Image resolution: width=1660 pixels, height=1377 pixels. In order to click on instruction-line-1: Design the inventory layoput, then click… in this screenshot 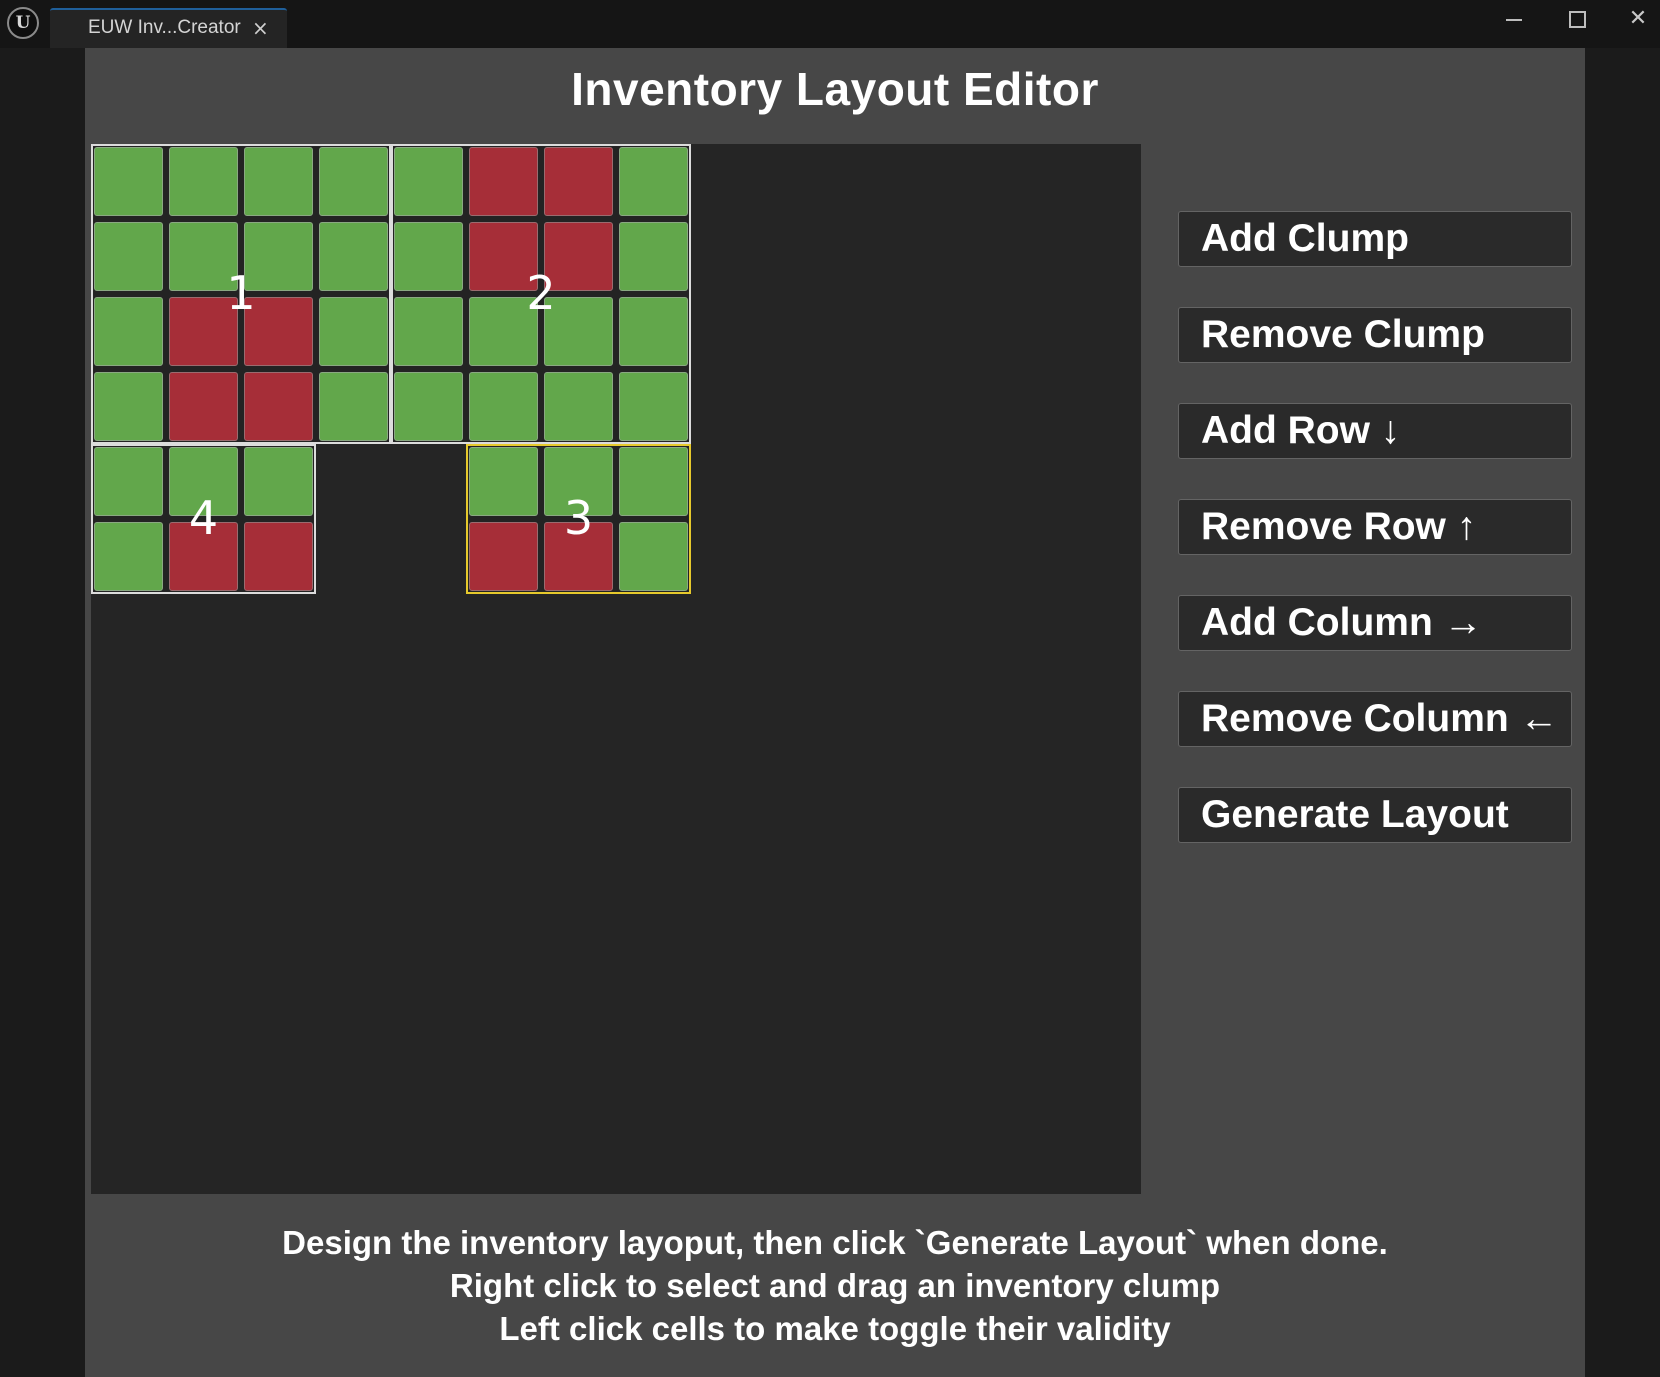, I will do `click(835, 1242)`.